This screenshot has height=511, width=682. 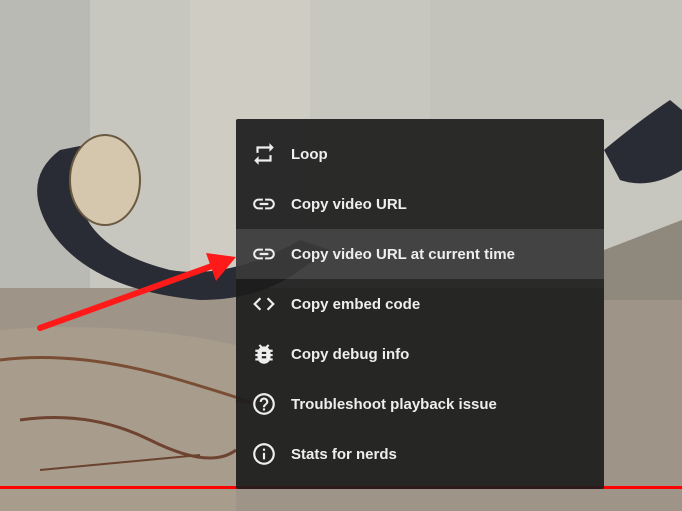 I want to click on menu-item-label: Copy video URL at current time, so click(x=403, y=254).